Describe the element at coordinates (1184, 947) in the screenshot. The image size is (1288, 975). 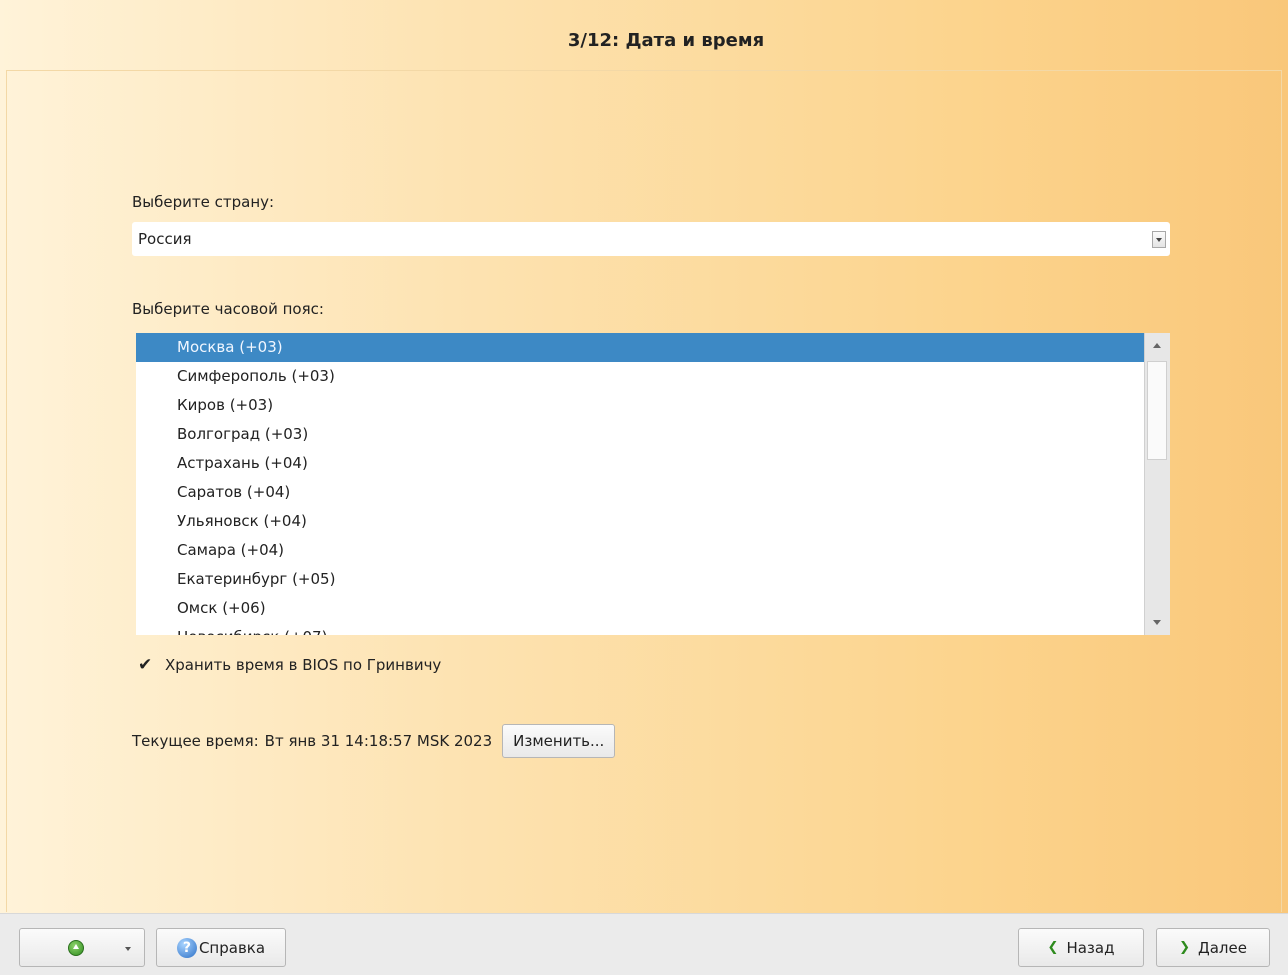
I see `chevron-right-icon: ❯` at that location.